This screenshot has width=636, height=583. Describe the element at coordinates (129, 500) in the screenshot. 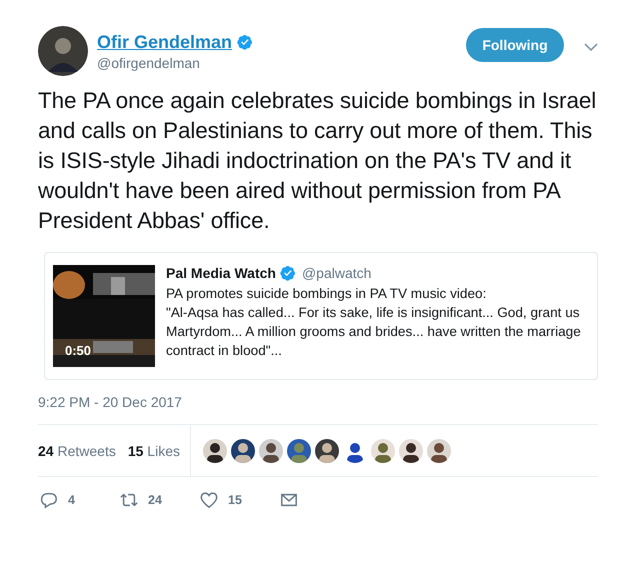

I see `retweet-icon` at that location.